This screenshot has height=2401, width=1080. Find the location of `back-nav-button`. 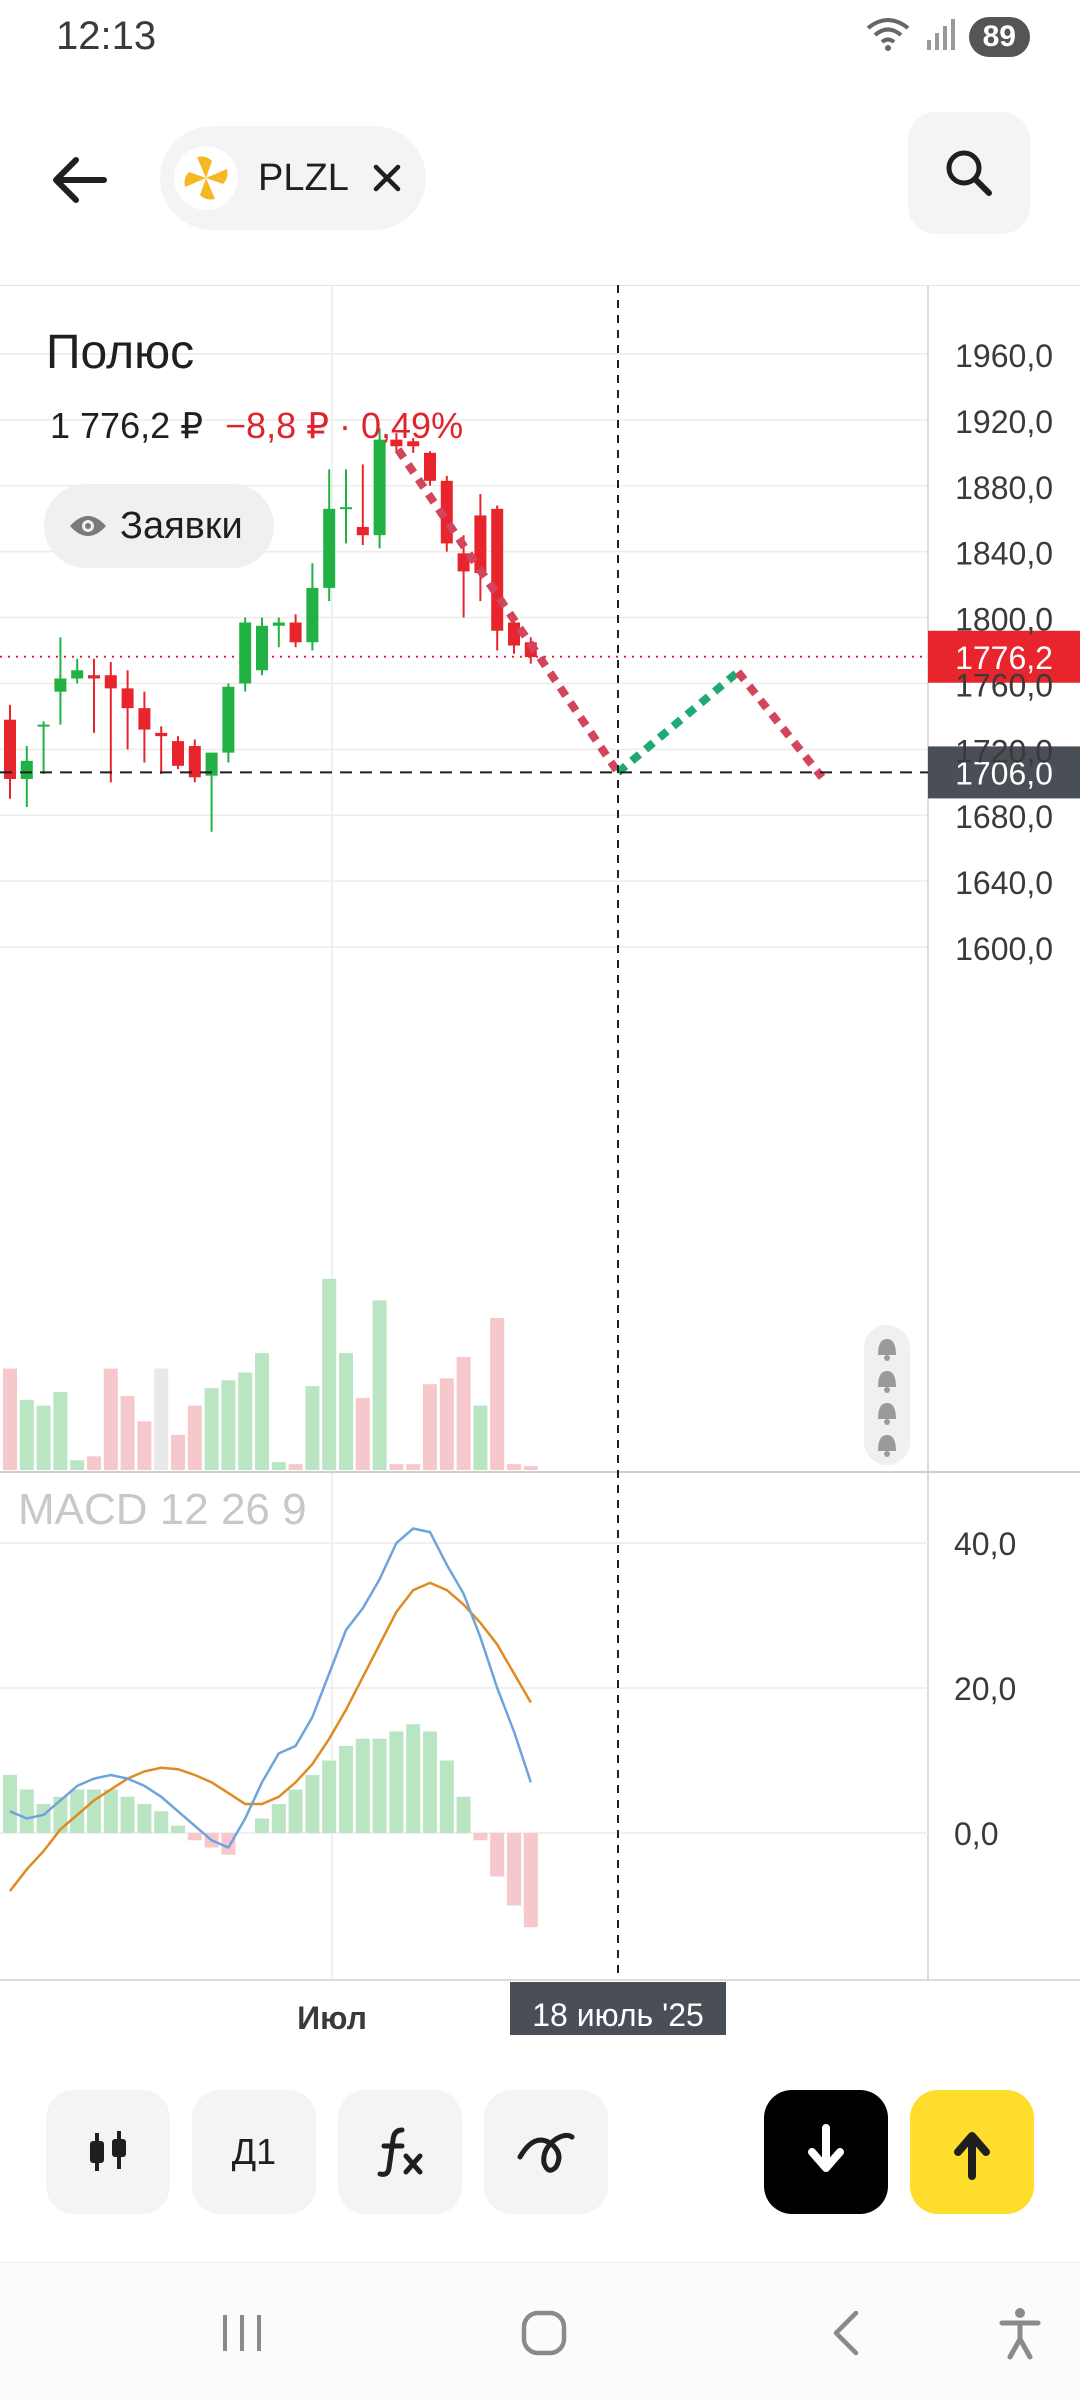

back-nav-button is located at coordinates (846, 2333).